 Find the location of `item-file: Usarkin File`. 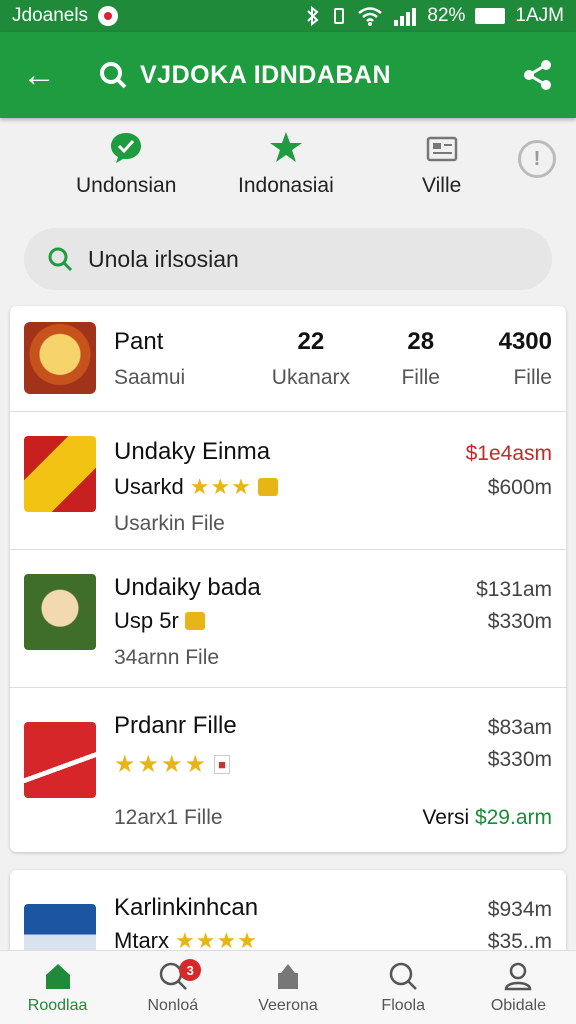

item-file: Usarkin File is located at coordinates (169, 523).